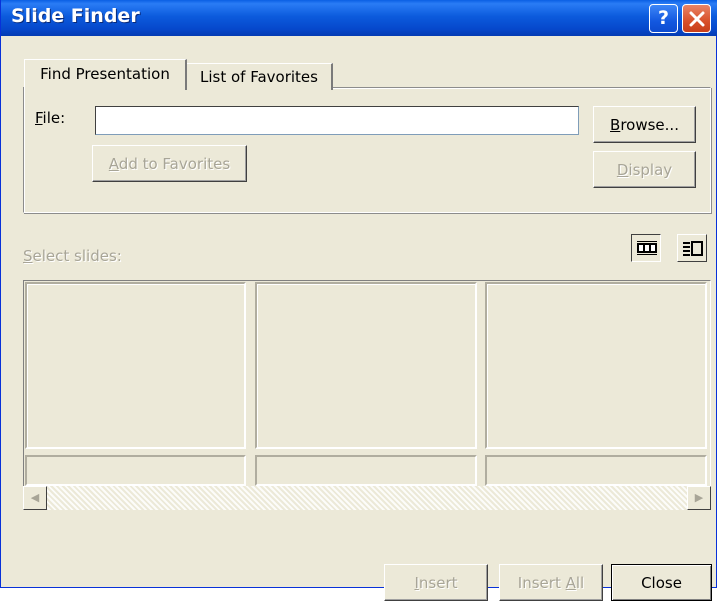 Image resolution: width=717 pixels, height=601 pixels. What do you see at coordinates (367, 498) in the screenshot?
I see `horizontal-scrollbar: ◀ ▶` at bounding box center [367, 498].